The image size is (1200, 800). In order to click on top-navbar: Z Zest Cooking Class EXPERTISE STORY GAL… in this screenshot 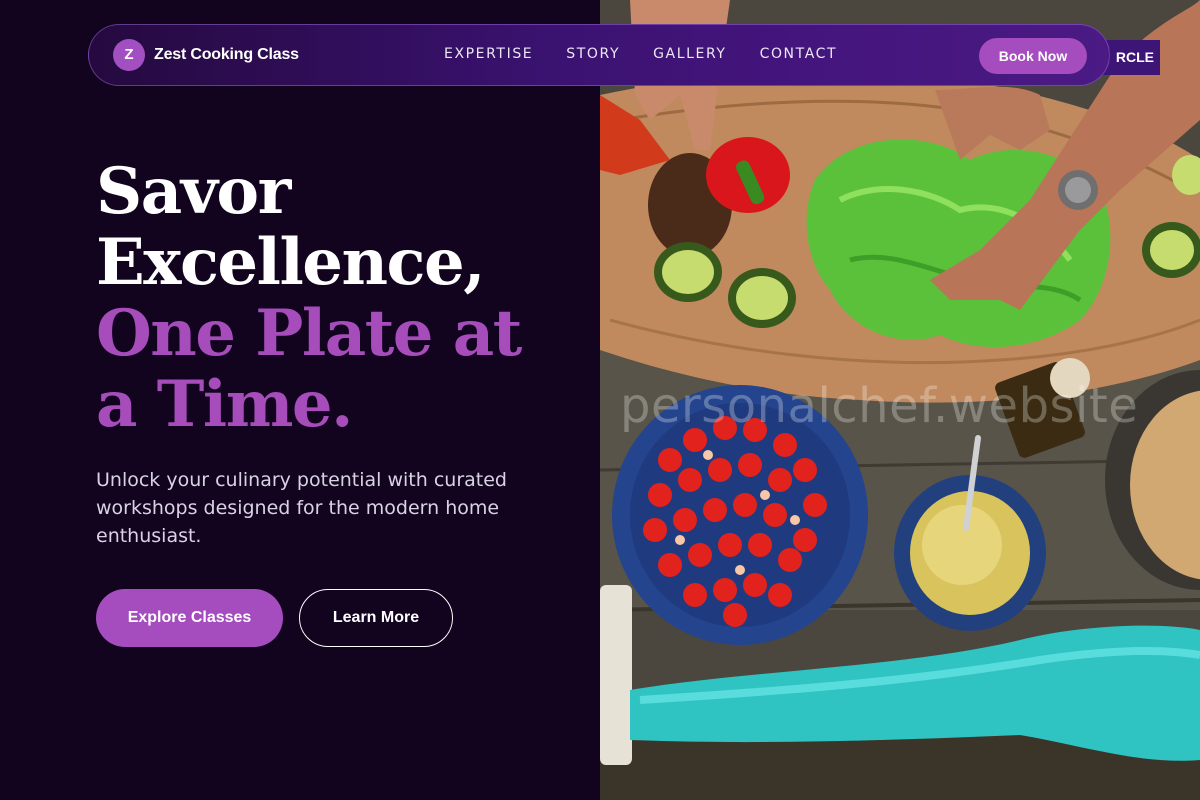, I will do `click(599, 55)`.